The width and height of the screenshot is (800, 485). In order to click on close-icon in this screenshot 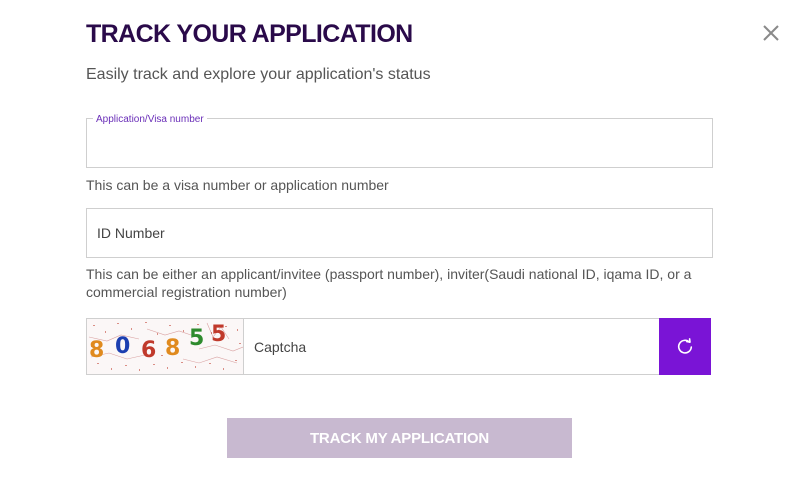, I will do `click(771, 33)`.